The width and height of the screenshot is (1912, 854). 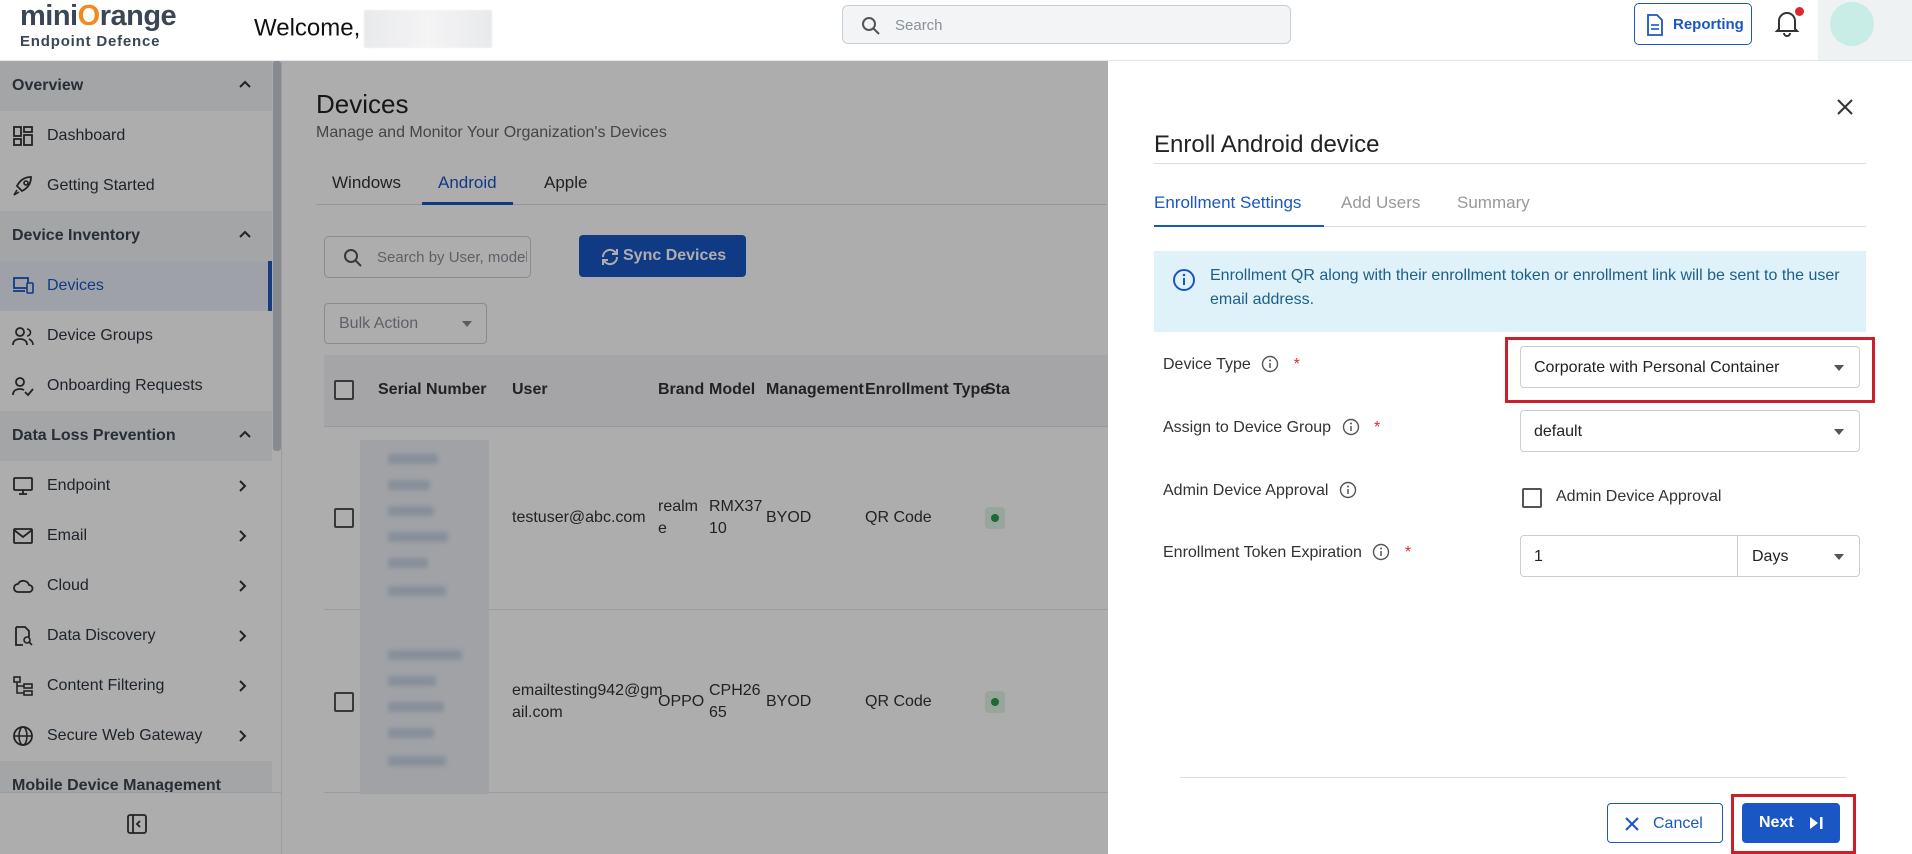 What do you see at coordinates (1260, 490) in the screenshot?
I see `admin-approval-label: Admin Device Approval` at bounding box center [1260, 490].